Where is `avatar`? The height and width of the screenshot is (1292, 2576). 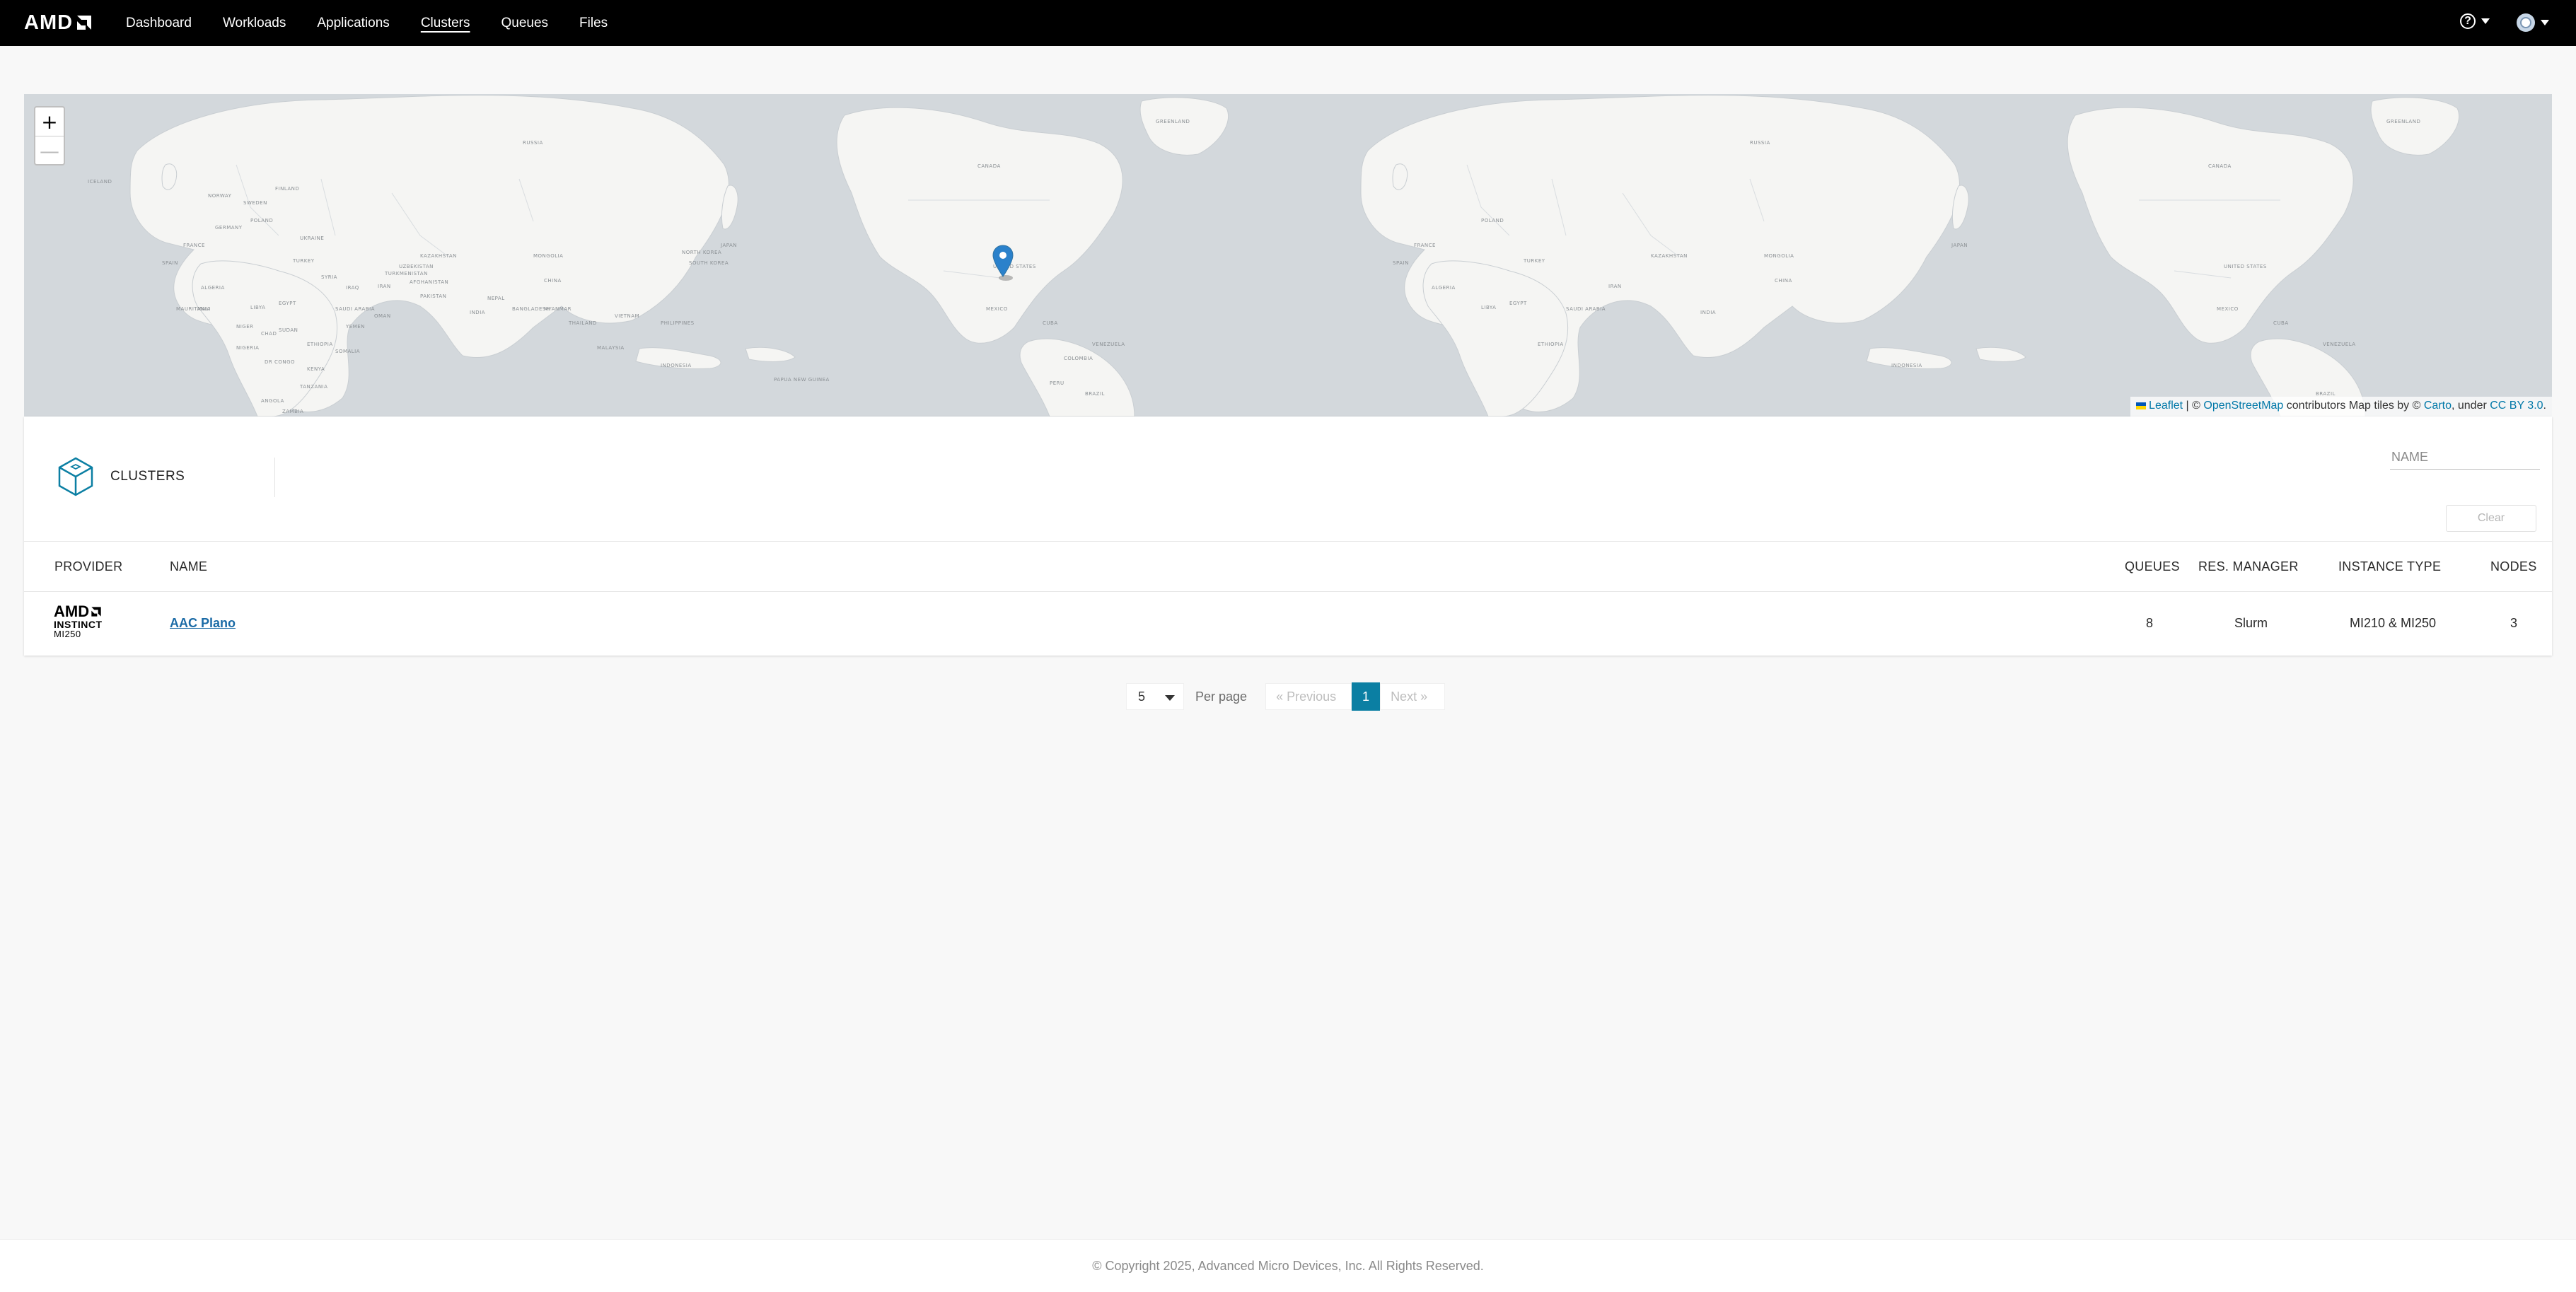 avatar is located at coordinates (2526, 22).